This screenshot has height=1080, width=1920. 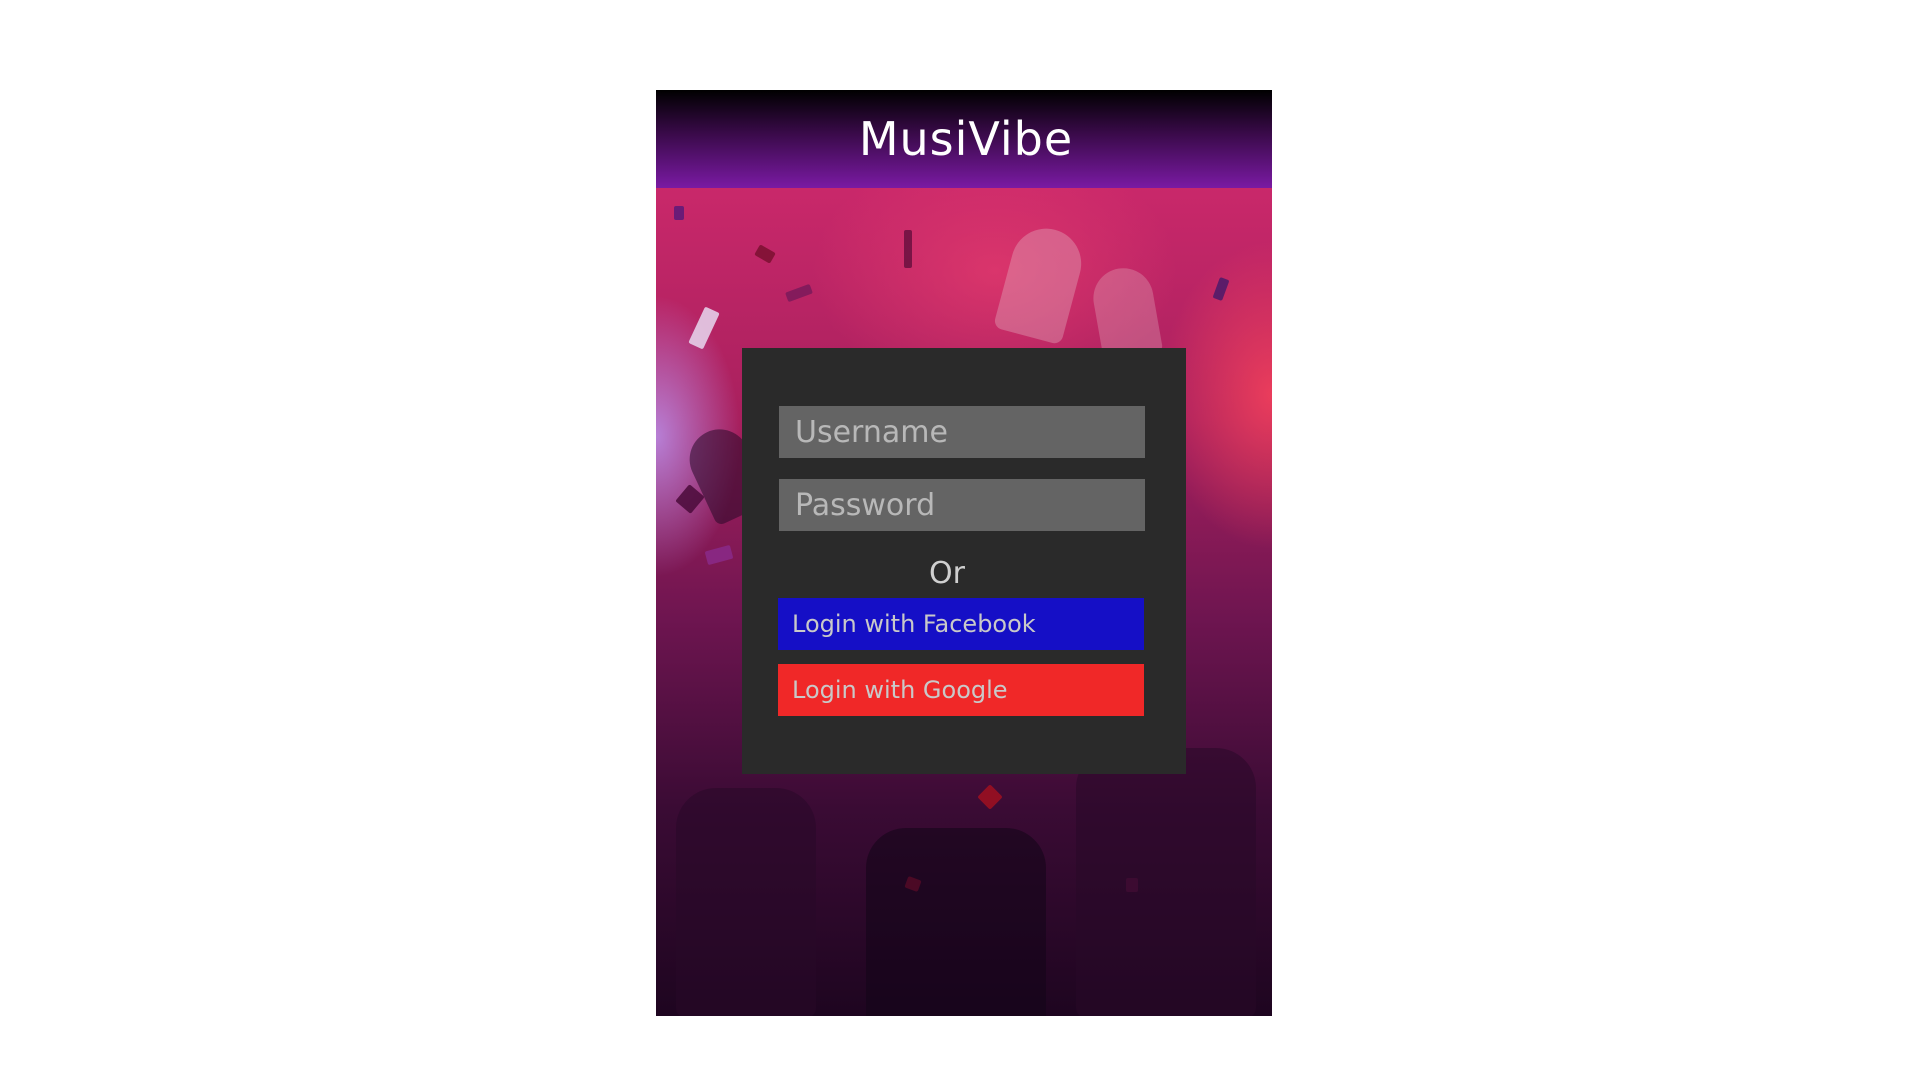 What do you see at coordinates (962, 432) in the screenshot?
I see `username-input` at bounding box center [962, 432].